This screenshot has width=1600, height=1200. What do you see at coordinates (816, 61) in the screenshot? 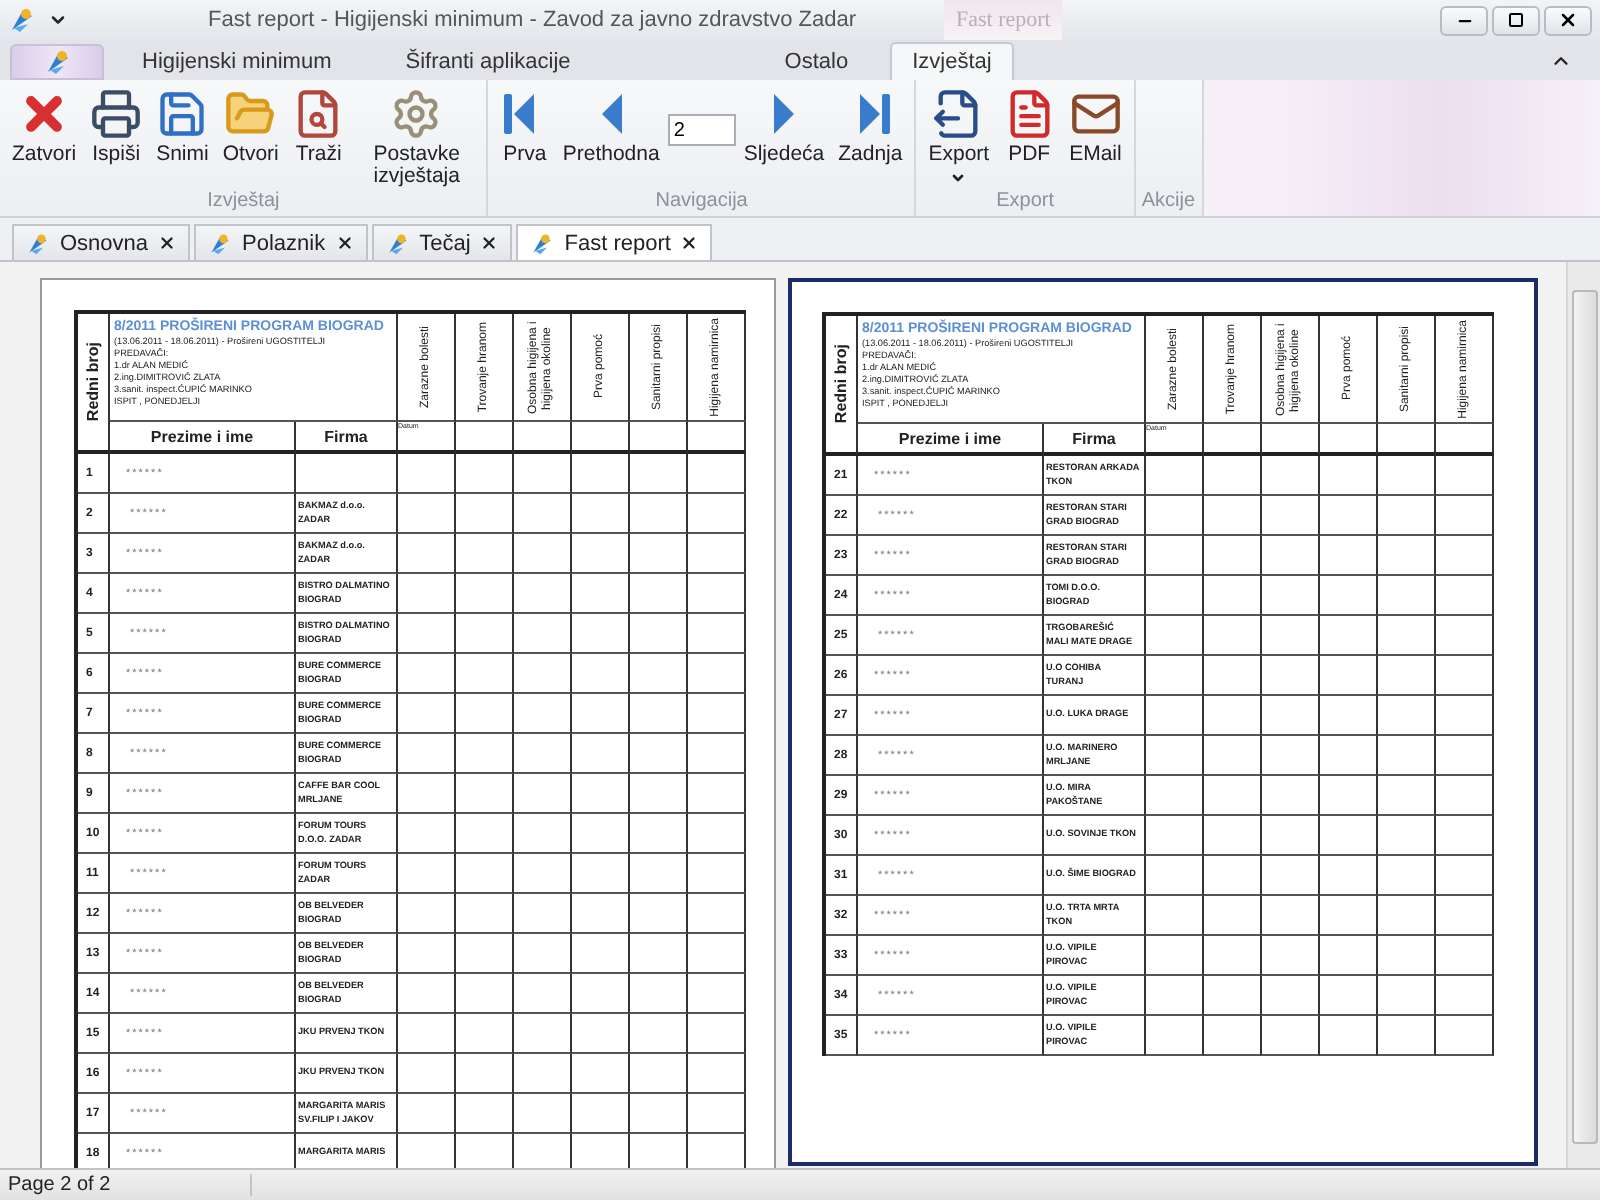
I see `ribbon-tab: Ostalo` at bounding box center [816, 61].